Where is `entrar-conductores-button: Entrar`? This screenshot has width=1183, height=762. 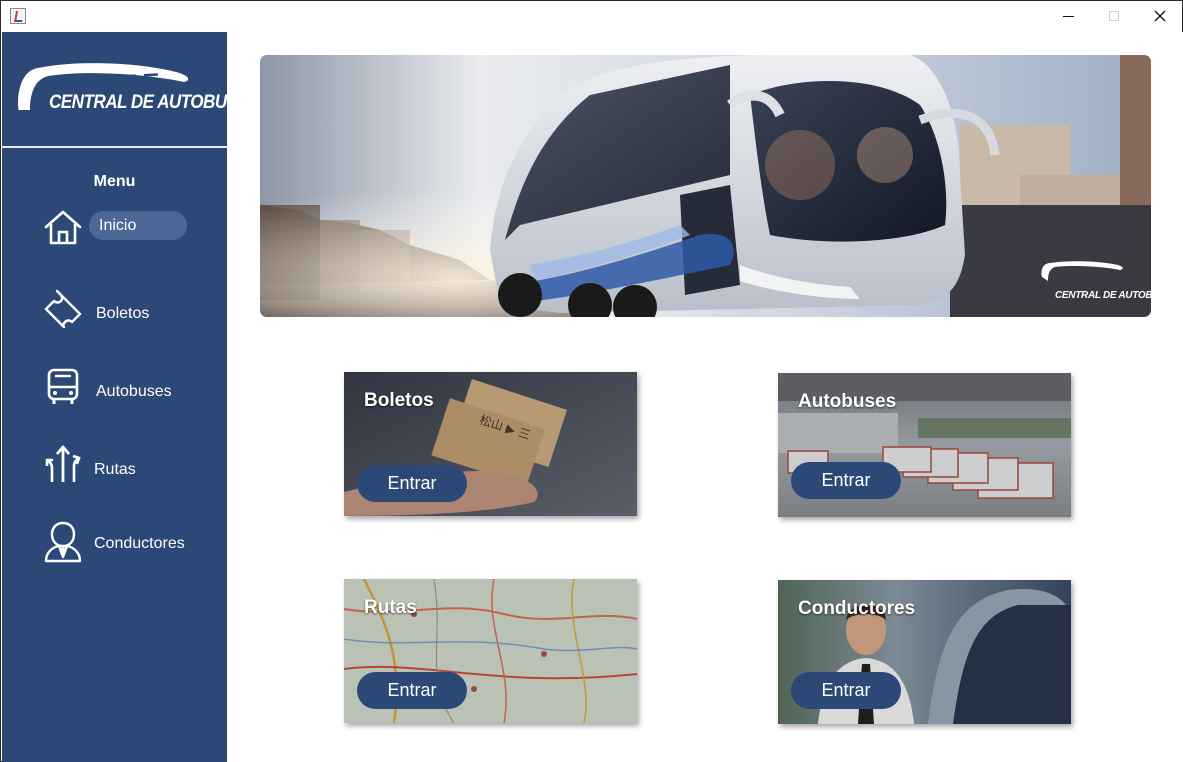 entrar-conductores-button: Entrar is located at coordinates (846, 690).